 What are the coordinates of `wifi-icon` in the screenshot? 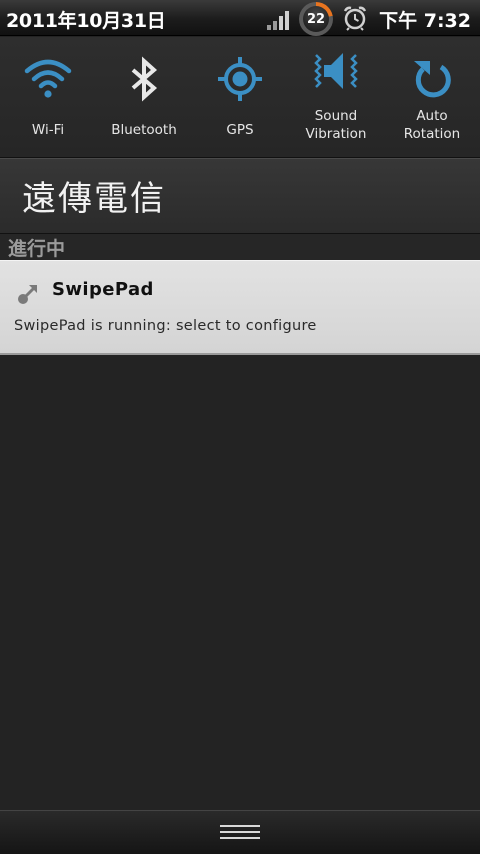 It's located at (48, 78).